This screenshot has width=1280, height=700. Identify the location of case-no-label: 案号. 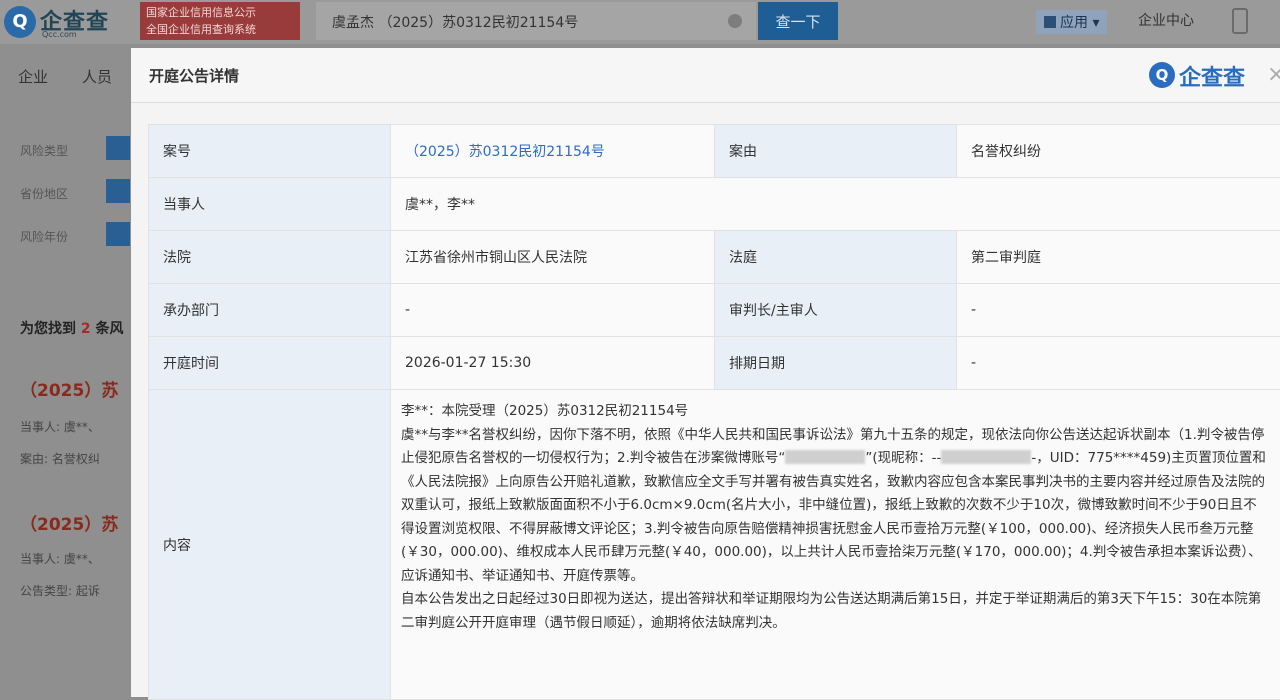
(270, 151).